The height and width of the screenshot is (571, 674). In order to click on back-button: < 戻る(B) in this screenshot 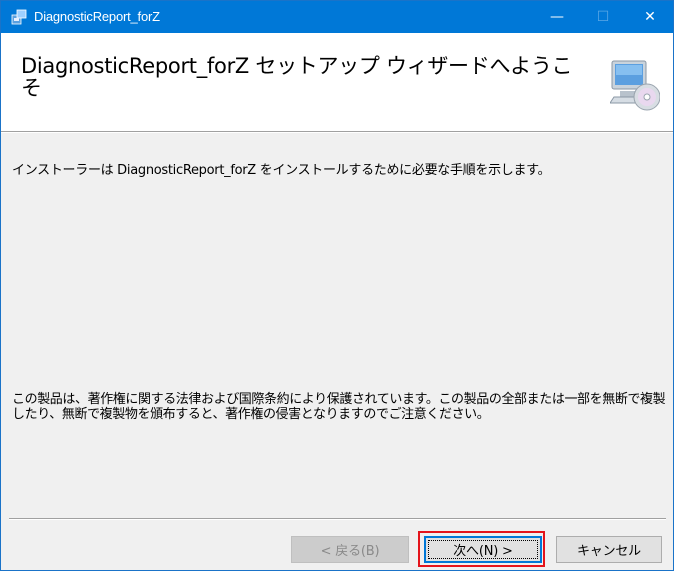, I will do `click(350, 549)`.